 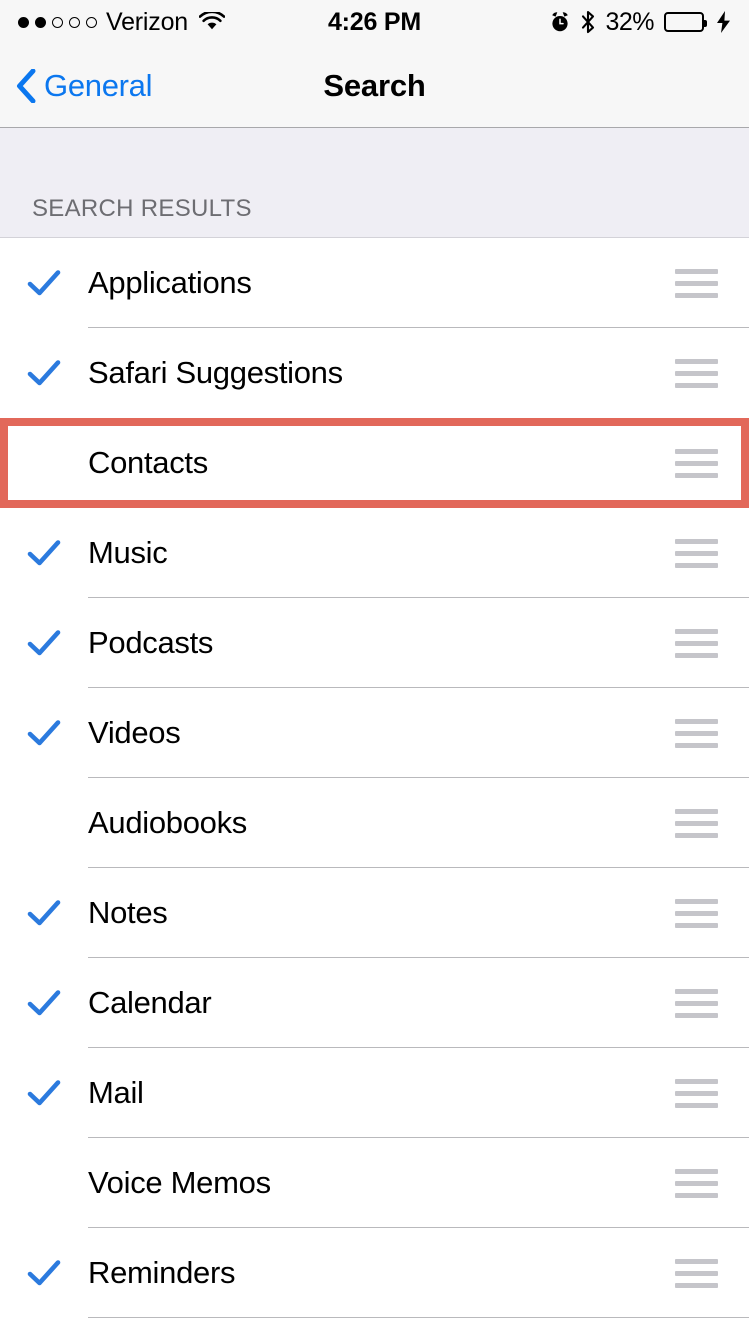 What do you see at coordinates (168, 822) in the screenshot?
I see `row-label: Audiobooks` at bounding box center [168, 822].